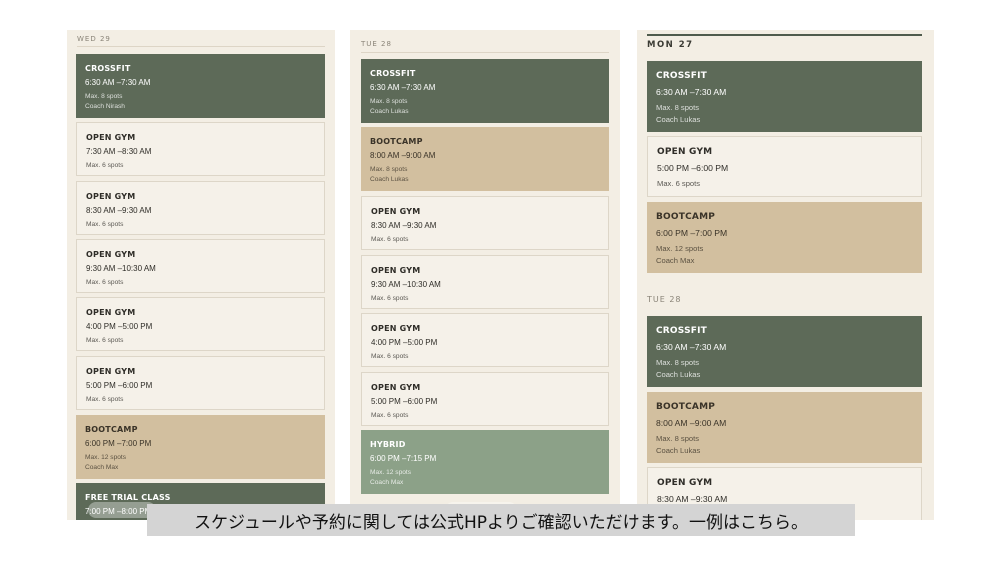 The width and height of the screenshot is (1000, 562). What do you see at coordinates (670, 45) in the screenshot?
I see `day-label-mon: MON 27` at bounding box center [670, 45].